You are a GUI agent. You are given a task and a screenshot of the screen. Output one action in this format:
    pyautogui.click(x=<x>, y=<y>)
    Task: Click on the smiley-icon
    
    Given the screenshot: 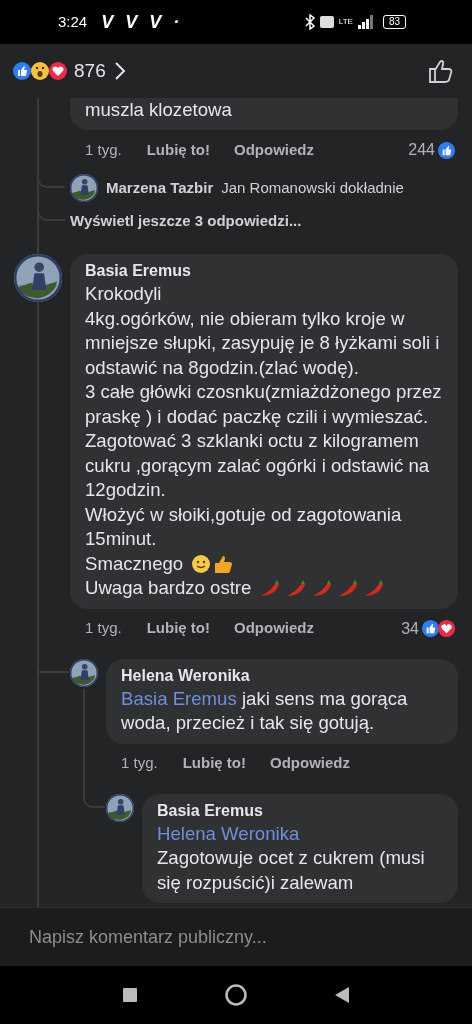 What is the action you would take?
    pyautogui.click(x=201, y=563)
    